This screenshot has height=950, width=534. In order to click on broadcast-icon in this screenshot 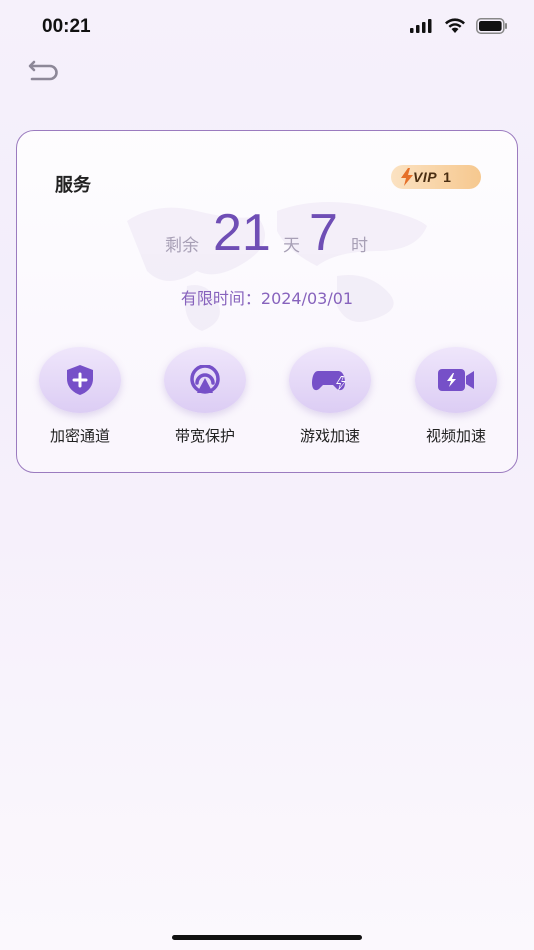, I will do `click(205, 379)`.